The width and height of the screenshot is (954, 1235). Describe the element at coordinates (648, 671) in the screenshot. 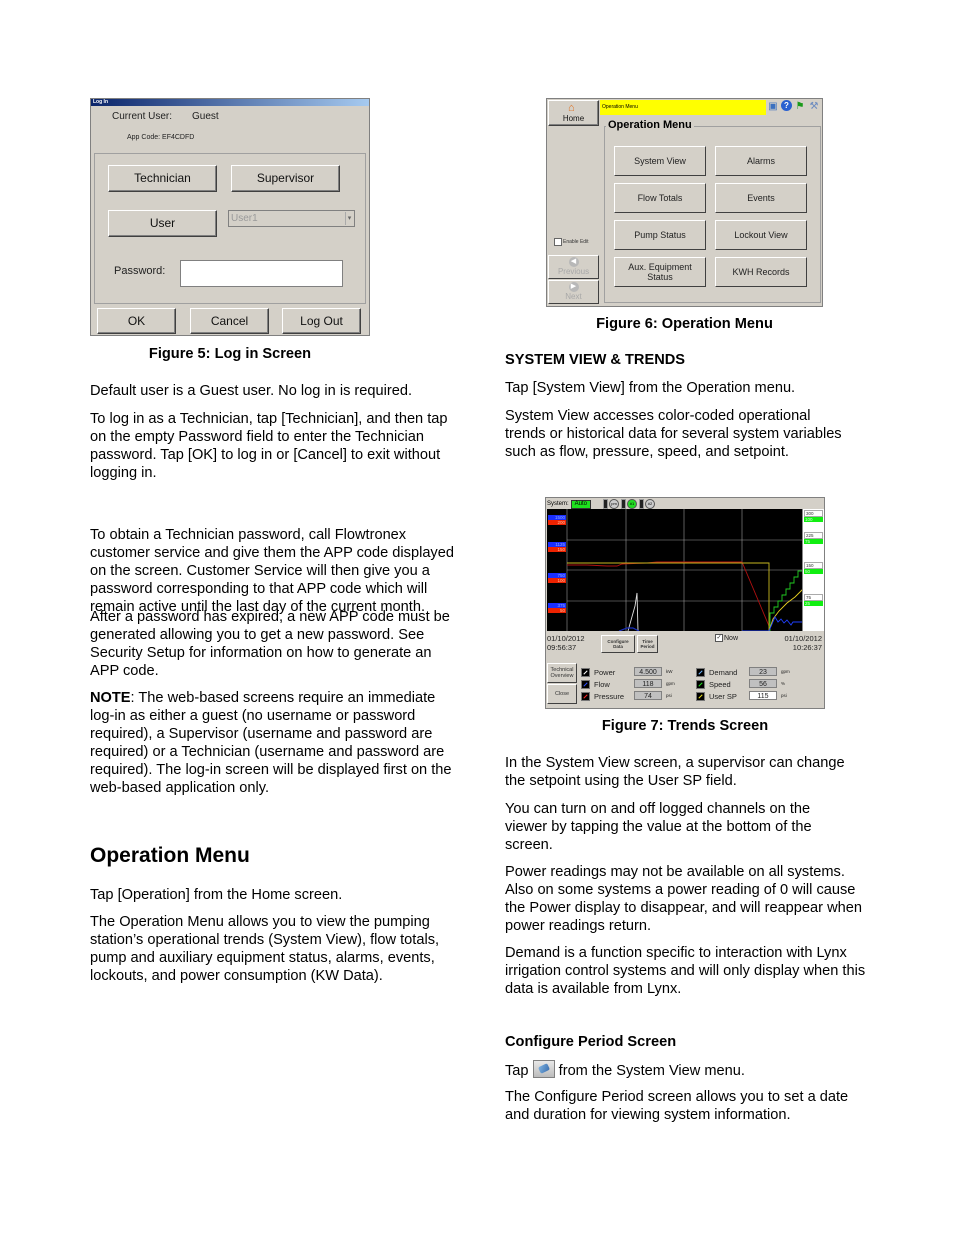

I see `channel-value: 4.500` at that location.